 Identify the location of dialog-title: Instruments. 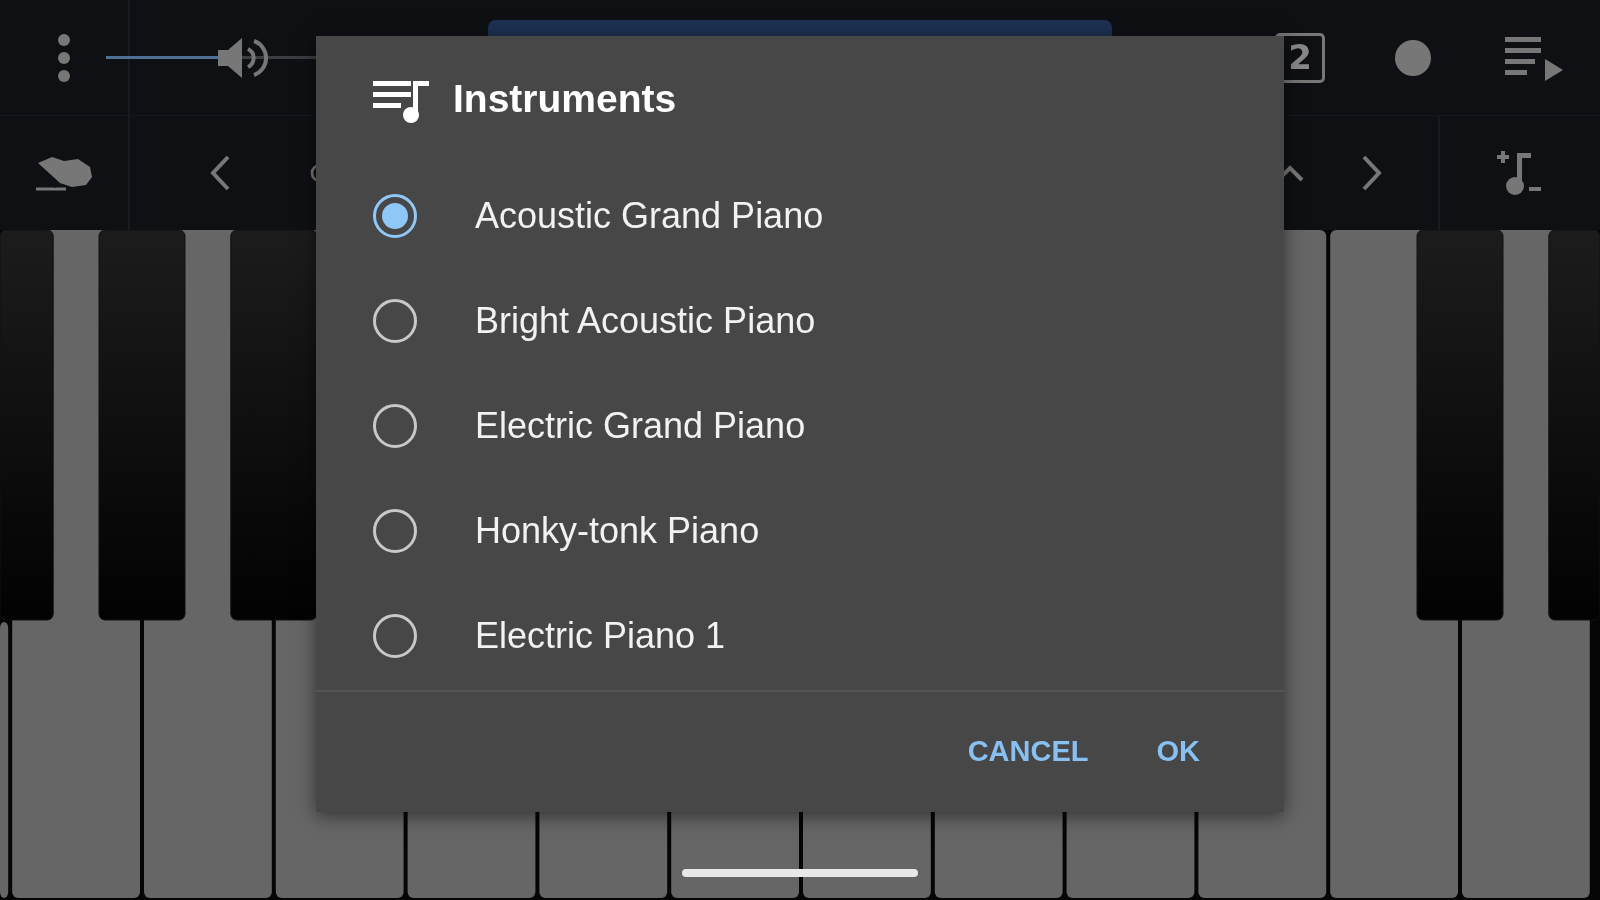
(565, 99).